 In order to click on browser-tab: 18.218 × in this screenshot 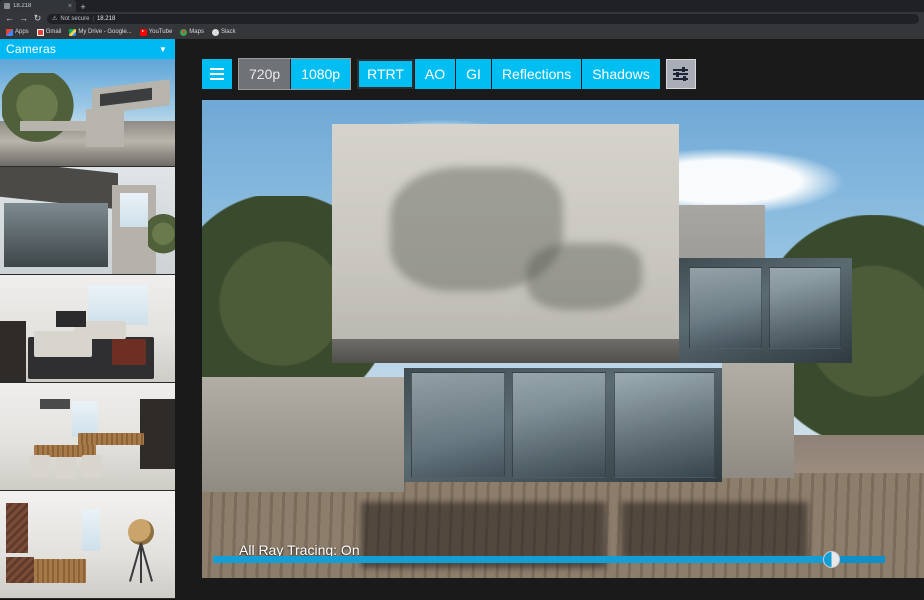, I will do `click(38, 6)`.